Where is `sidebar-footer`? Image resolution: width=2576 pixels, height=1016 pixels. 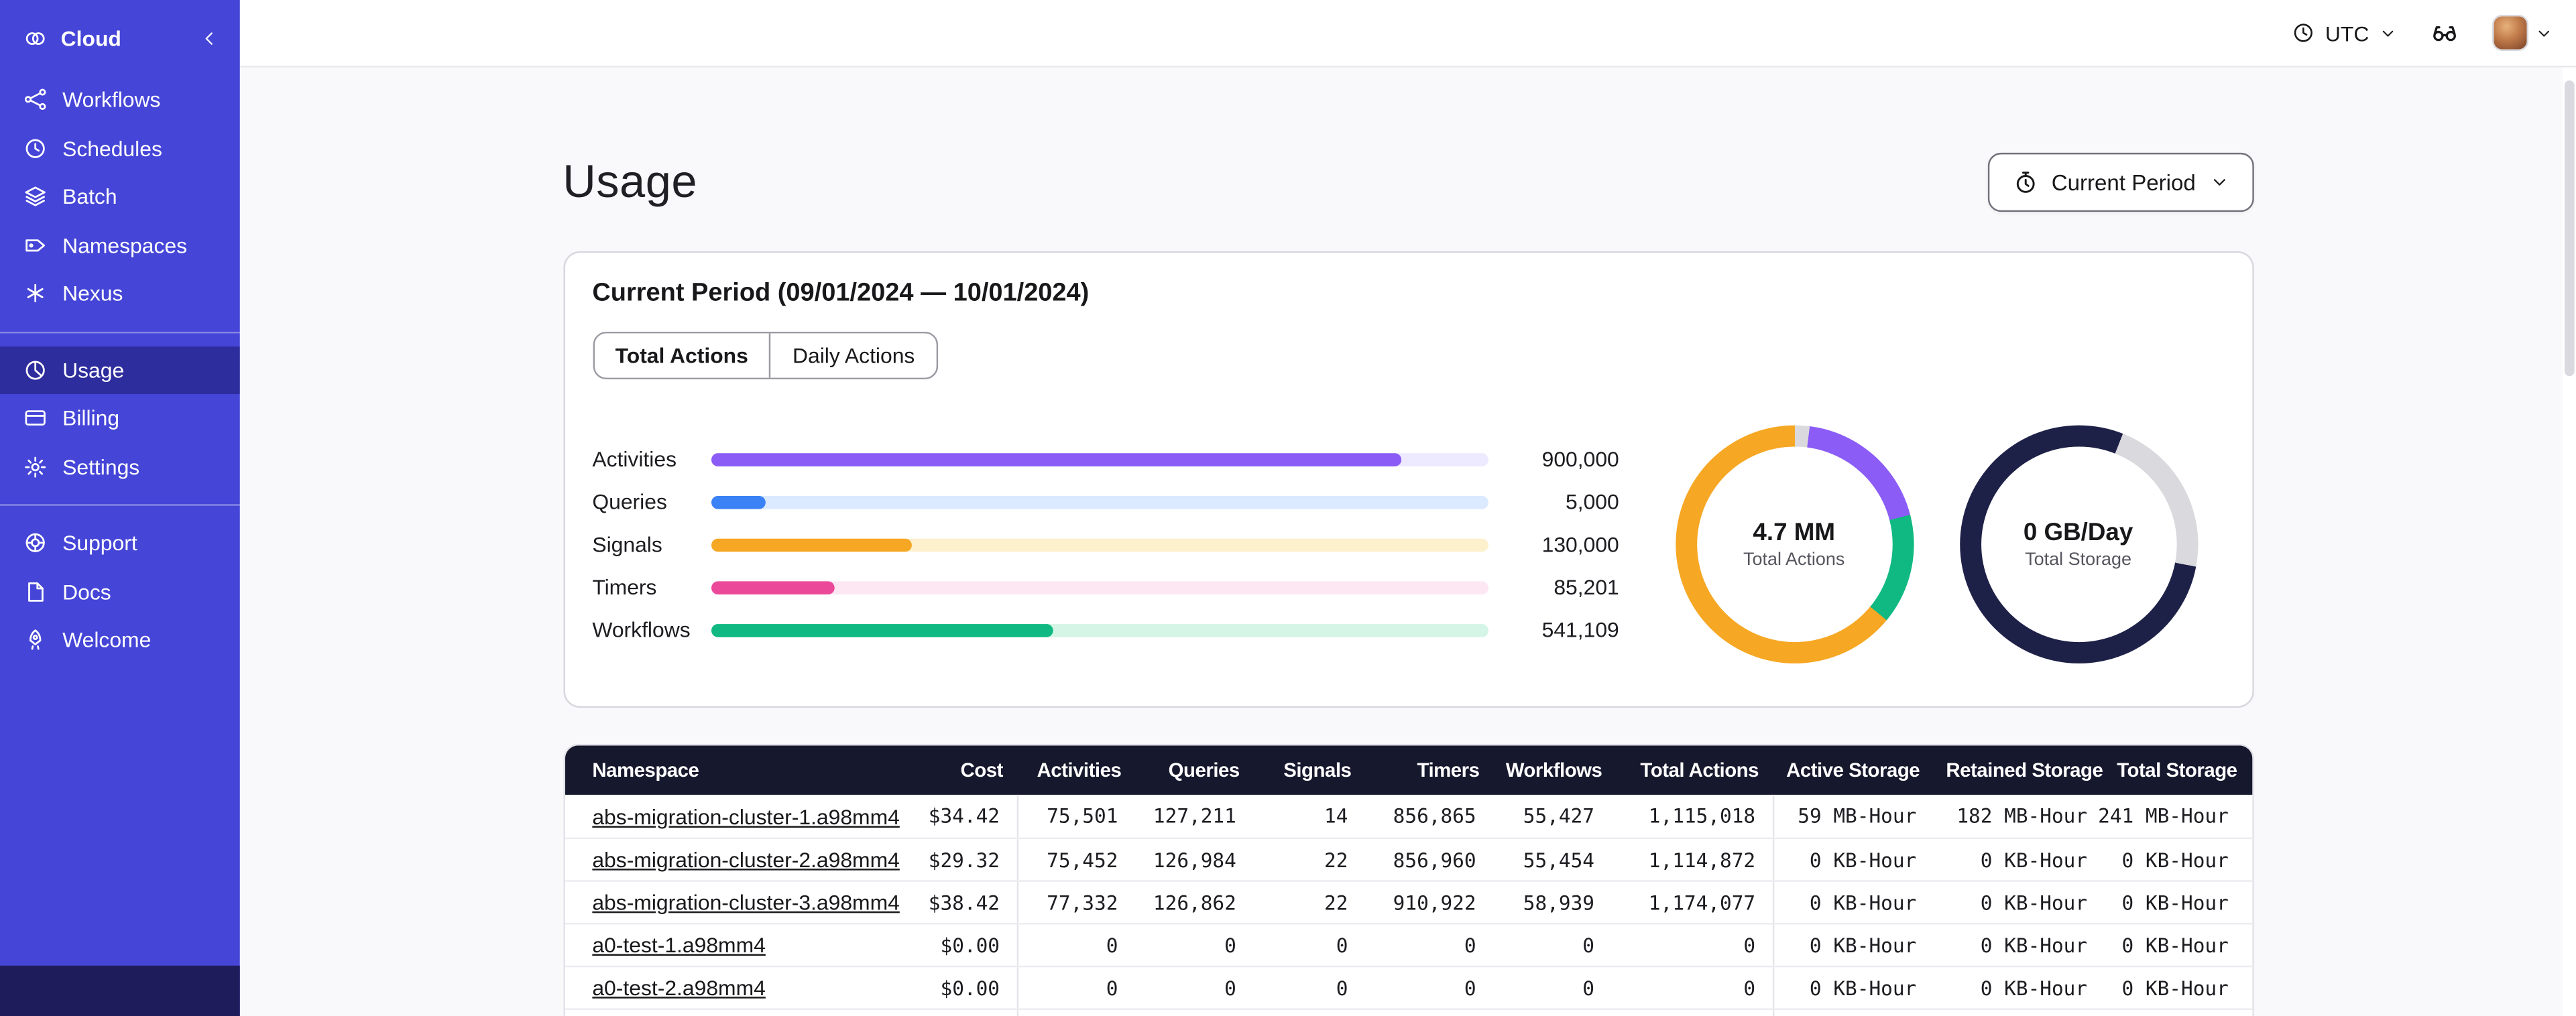
sidebar-footer is located at coordinates (120, 991).